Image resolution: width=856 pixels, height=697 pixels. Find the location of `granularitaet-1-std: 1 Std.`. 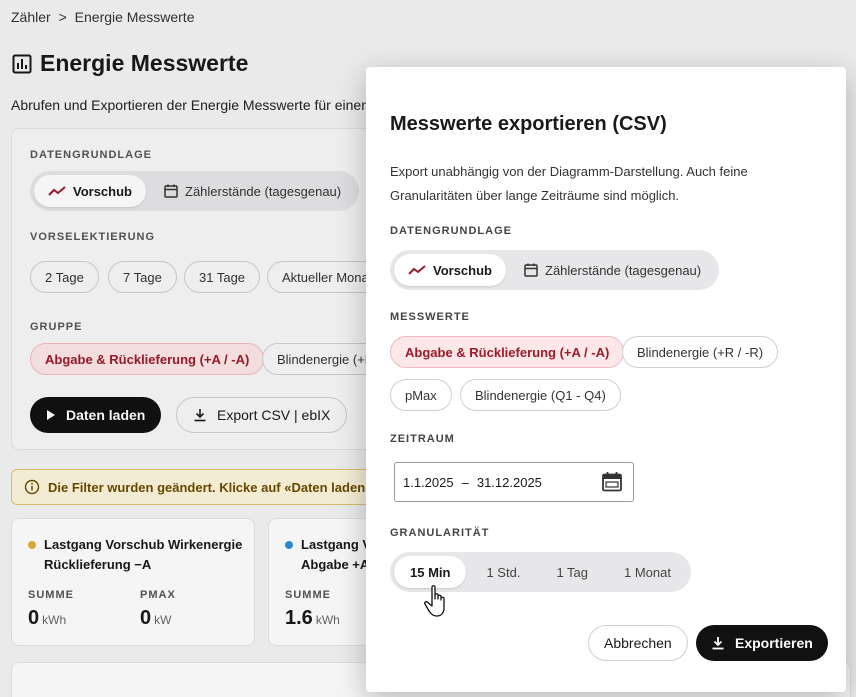

granularitaet-1-std: 1 Std. is located at coordinates (503, 572).